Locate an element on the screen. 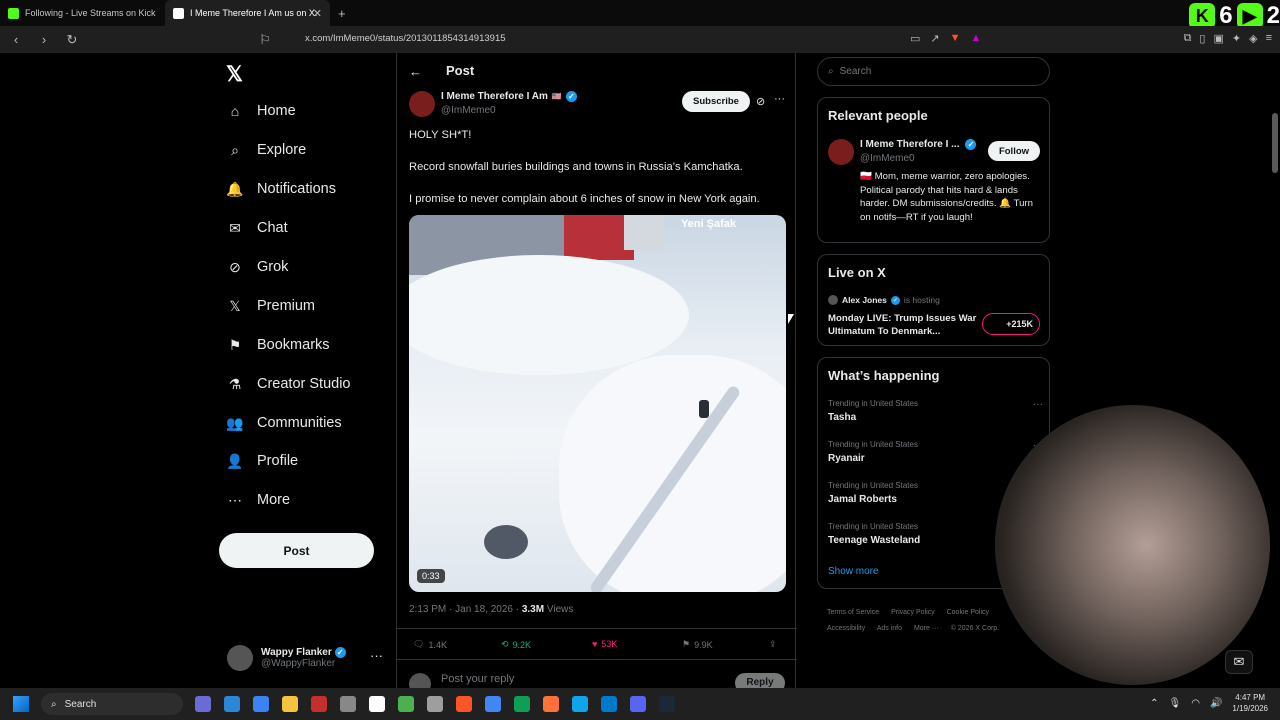 The height and width of the screenshot is (720, 1280). account-switcher: Wappy Flanker ✓ @WappyFlanker ··· is located at coordinates (307, 658).